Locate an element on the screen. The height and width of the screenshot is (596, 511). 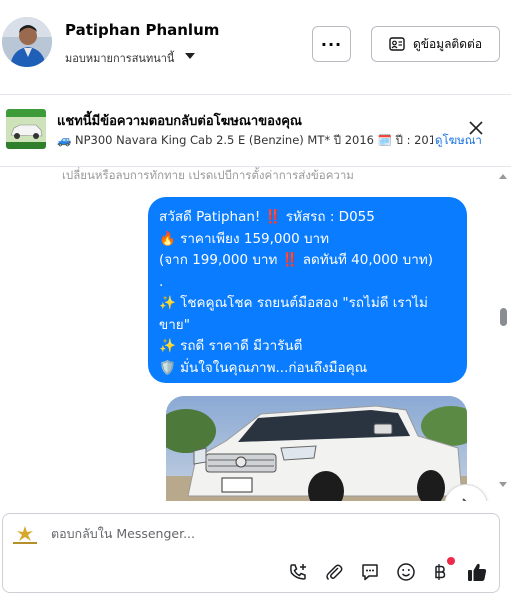
notification-dot is located at coordinates (451, 561).